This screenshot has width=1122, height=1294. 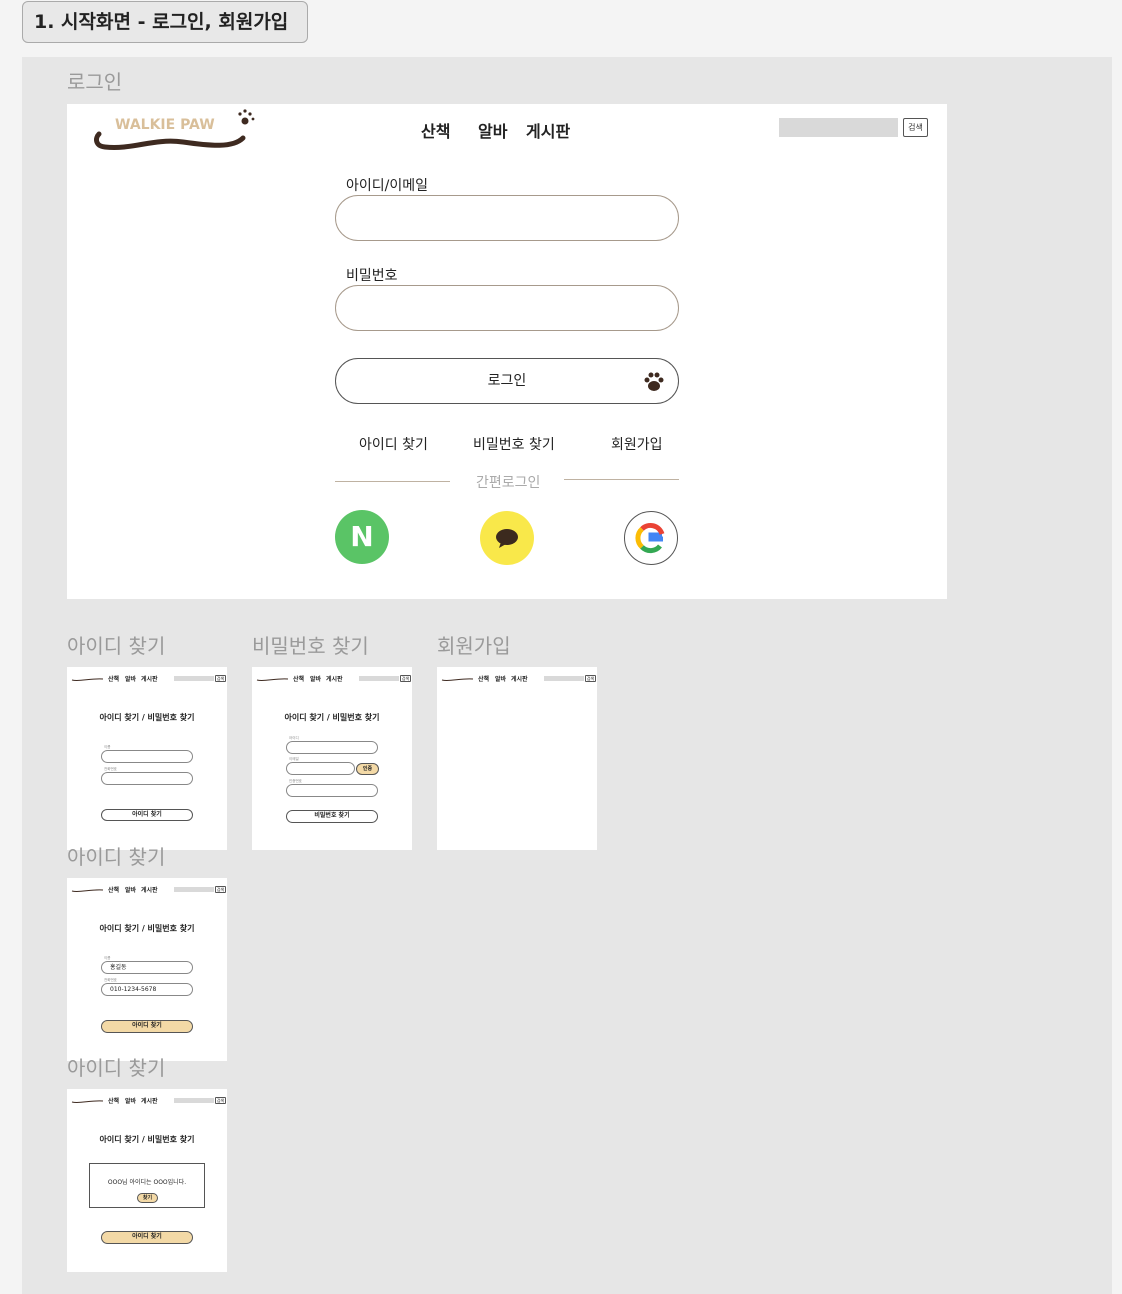 What do you see at coordinates (116, 1068) in the screenshot?
I see `frame-title-find-id-result: 아이디 찾기` at bounding box center [116, 1068].